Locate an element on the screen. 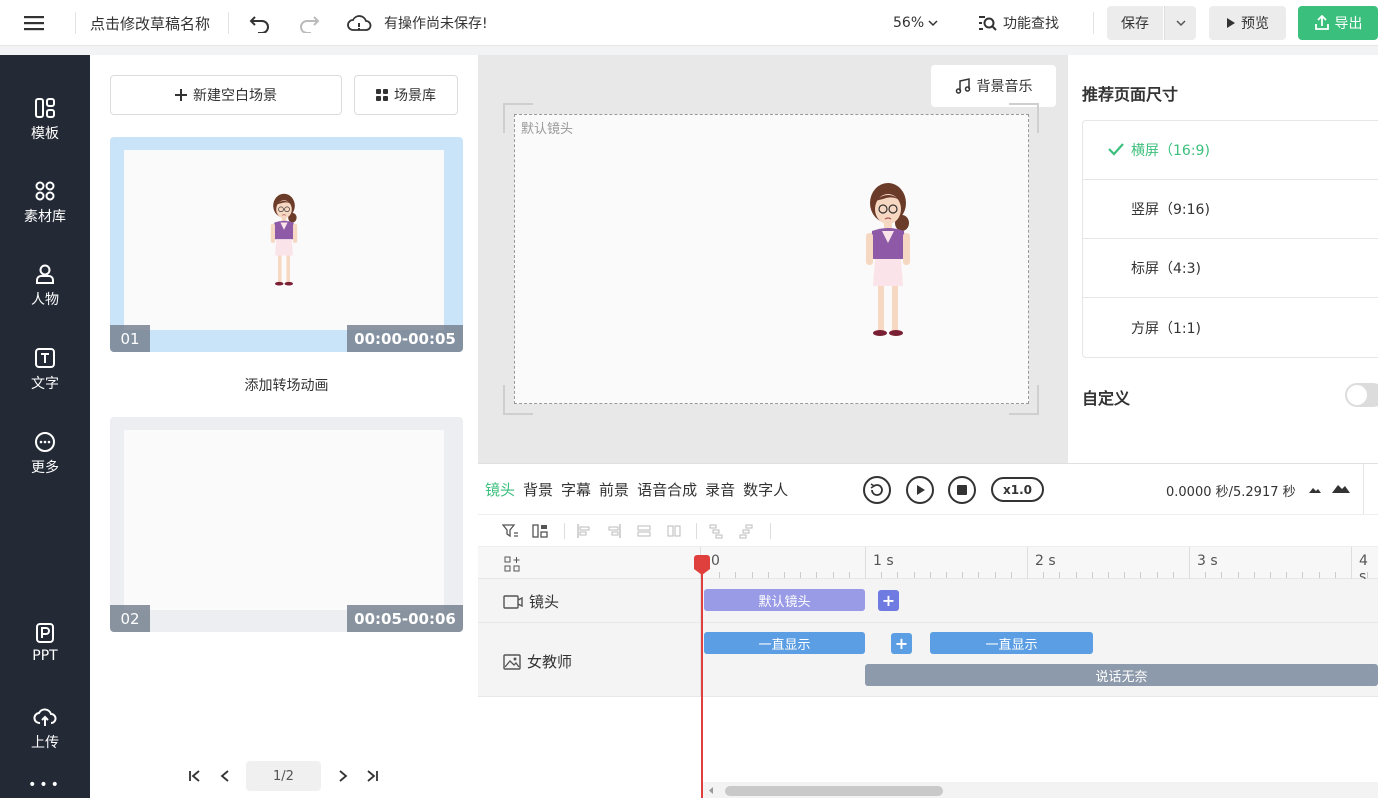  more-icon is located at coordinates (45, 442).